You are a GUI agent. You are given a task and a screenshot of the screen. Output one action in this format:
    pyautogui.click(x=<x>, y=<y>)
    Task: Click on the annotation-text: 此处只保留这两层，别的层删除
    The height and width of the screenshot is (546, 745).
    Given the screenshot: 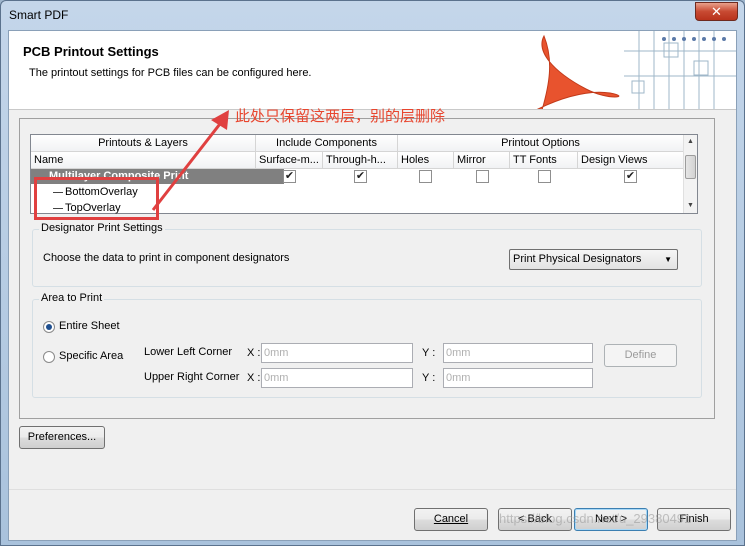 What is the action you would take?
    pyautogui.click(x=340, y=116)
    